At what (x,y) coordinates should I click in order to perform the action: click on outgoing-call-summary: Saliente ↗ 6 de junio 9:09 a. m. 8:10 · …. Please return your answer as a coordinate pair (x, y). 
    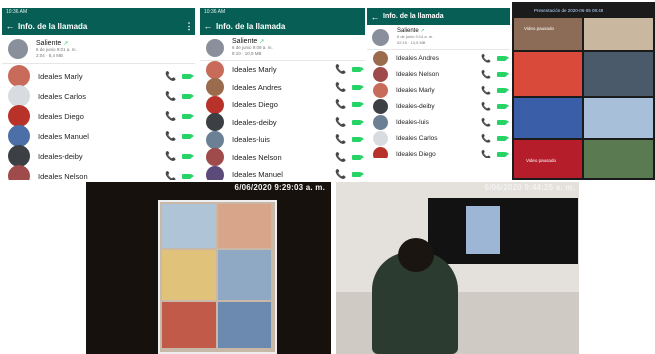
    Looking at the image, I should click on (282, 48).